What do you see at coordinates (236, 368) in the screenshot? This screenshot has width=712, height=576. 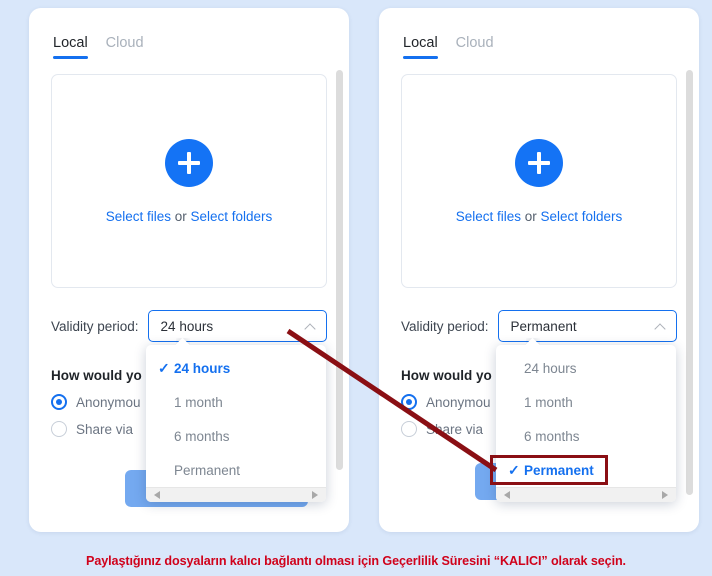 I see `dropdown-option-24-hours-before: ✓ 24 hours` at bounding box center [236, 368].